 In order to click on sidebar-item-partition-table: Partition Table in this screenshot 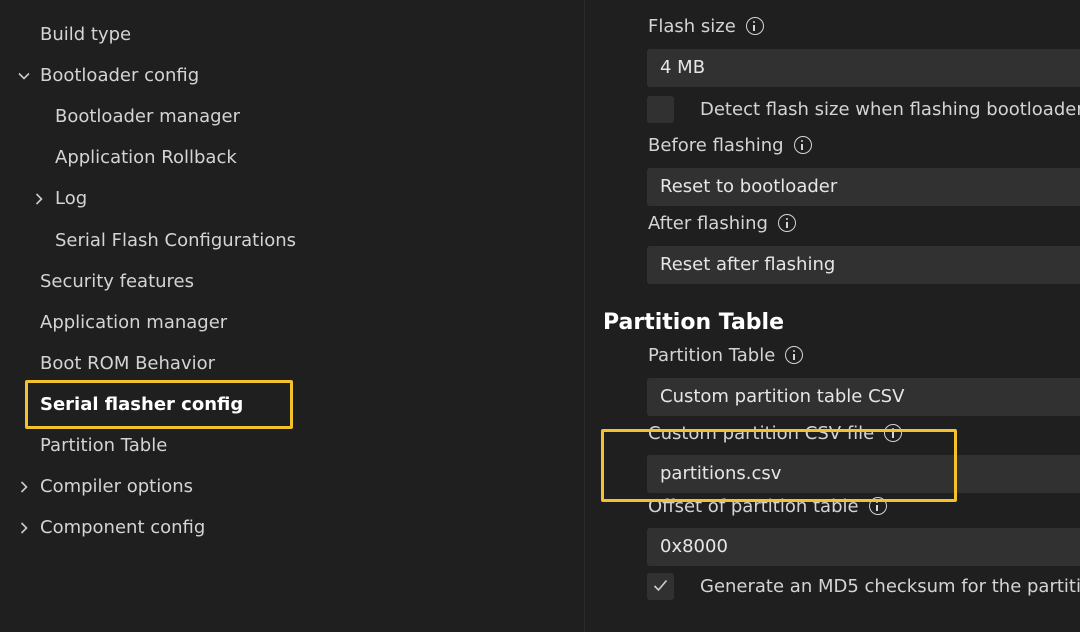, I will do `click(103, 446)`.